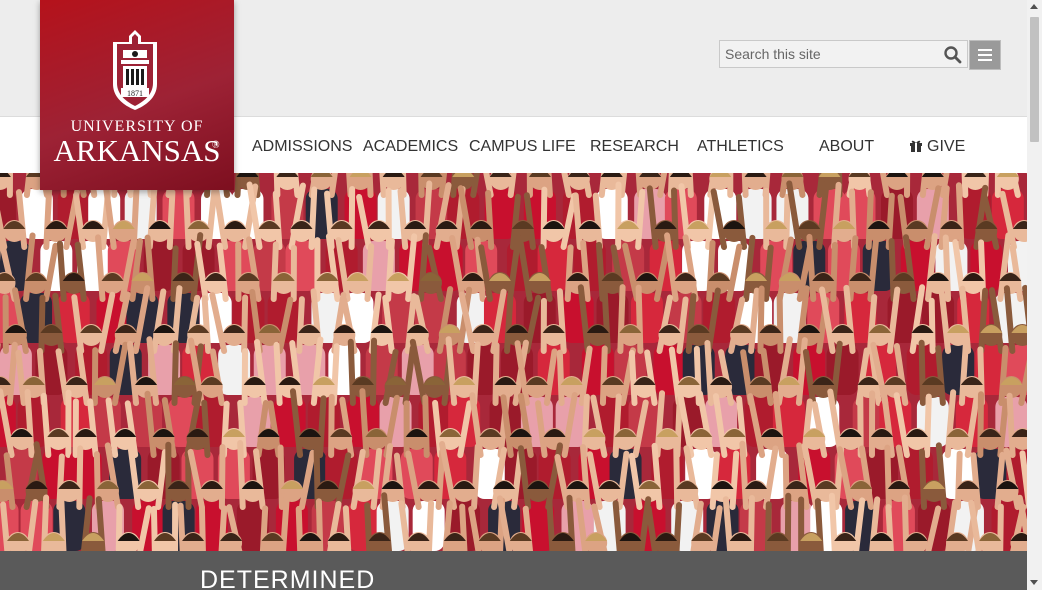  What do you see at coordinates (410, 145) in the screenshot?
I see `nav-academics: ACADEMICS` at bounding box center [410, 145].